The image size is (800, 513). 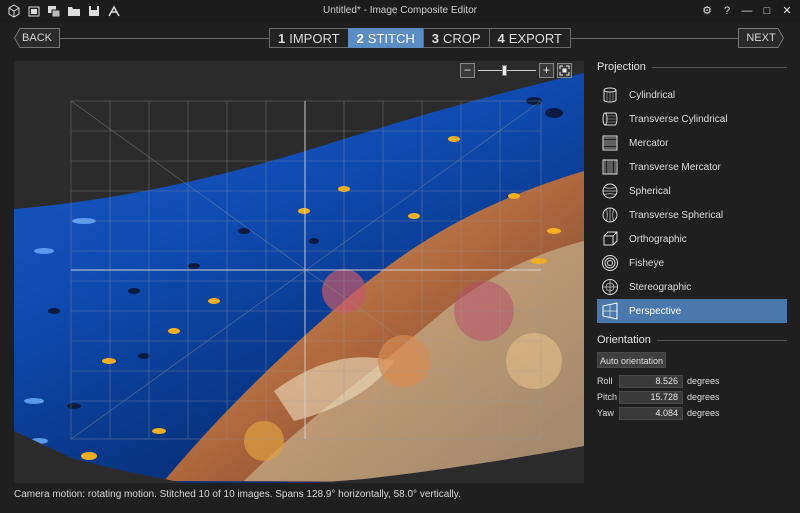 I want to click on perspective-icon, so click(x=610, y=311).